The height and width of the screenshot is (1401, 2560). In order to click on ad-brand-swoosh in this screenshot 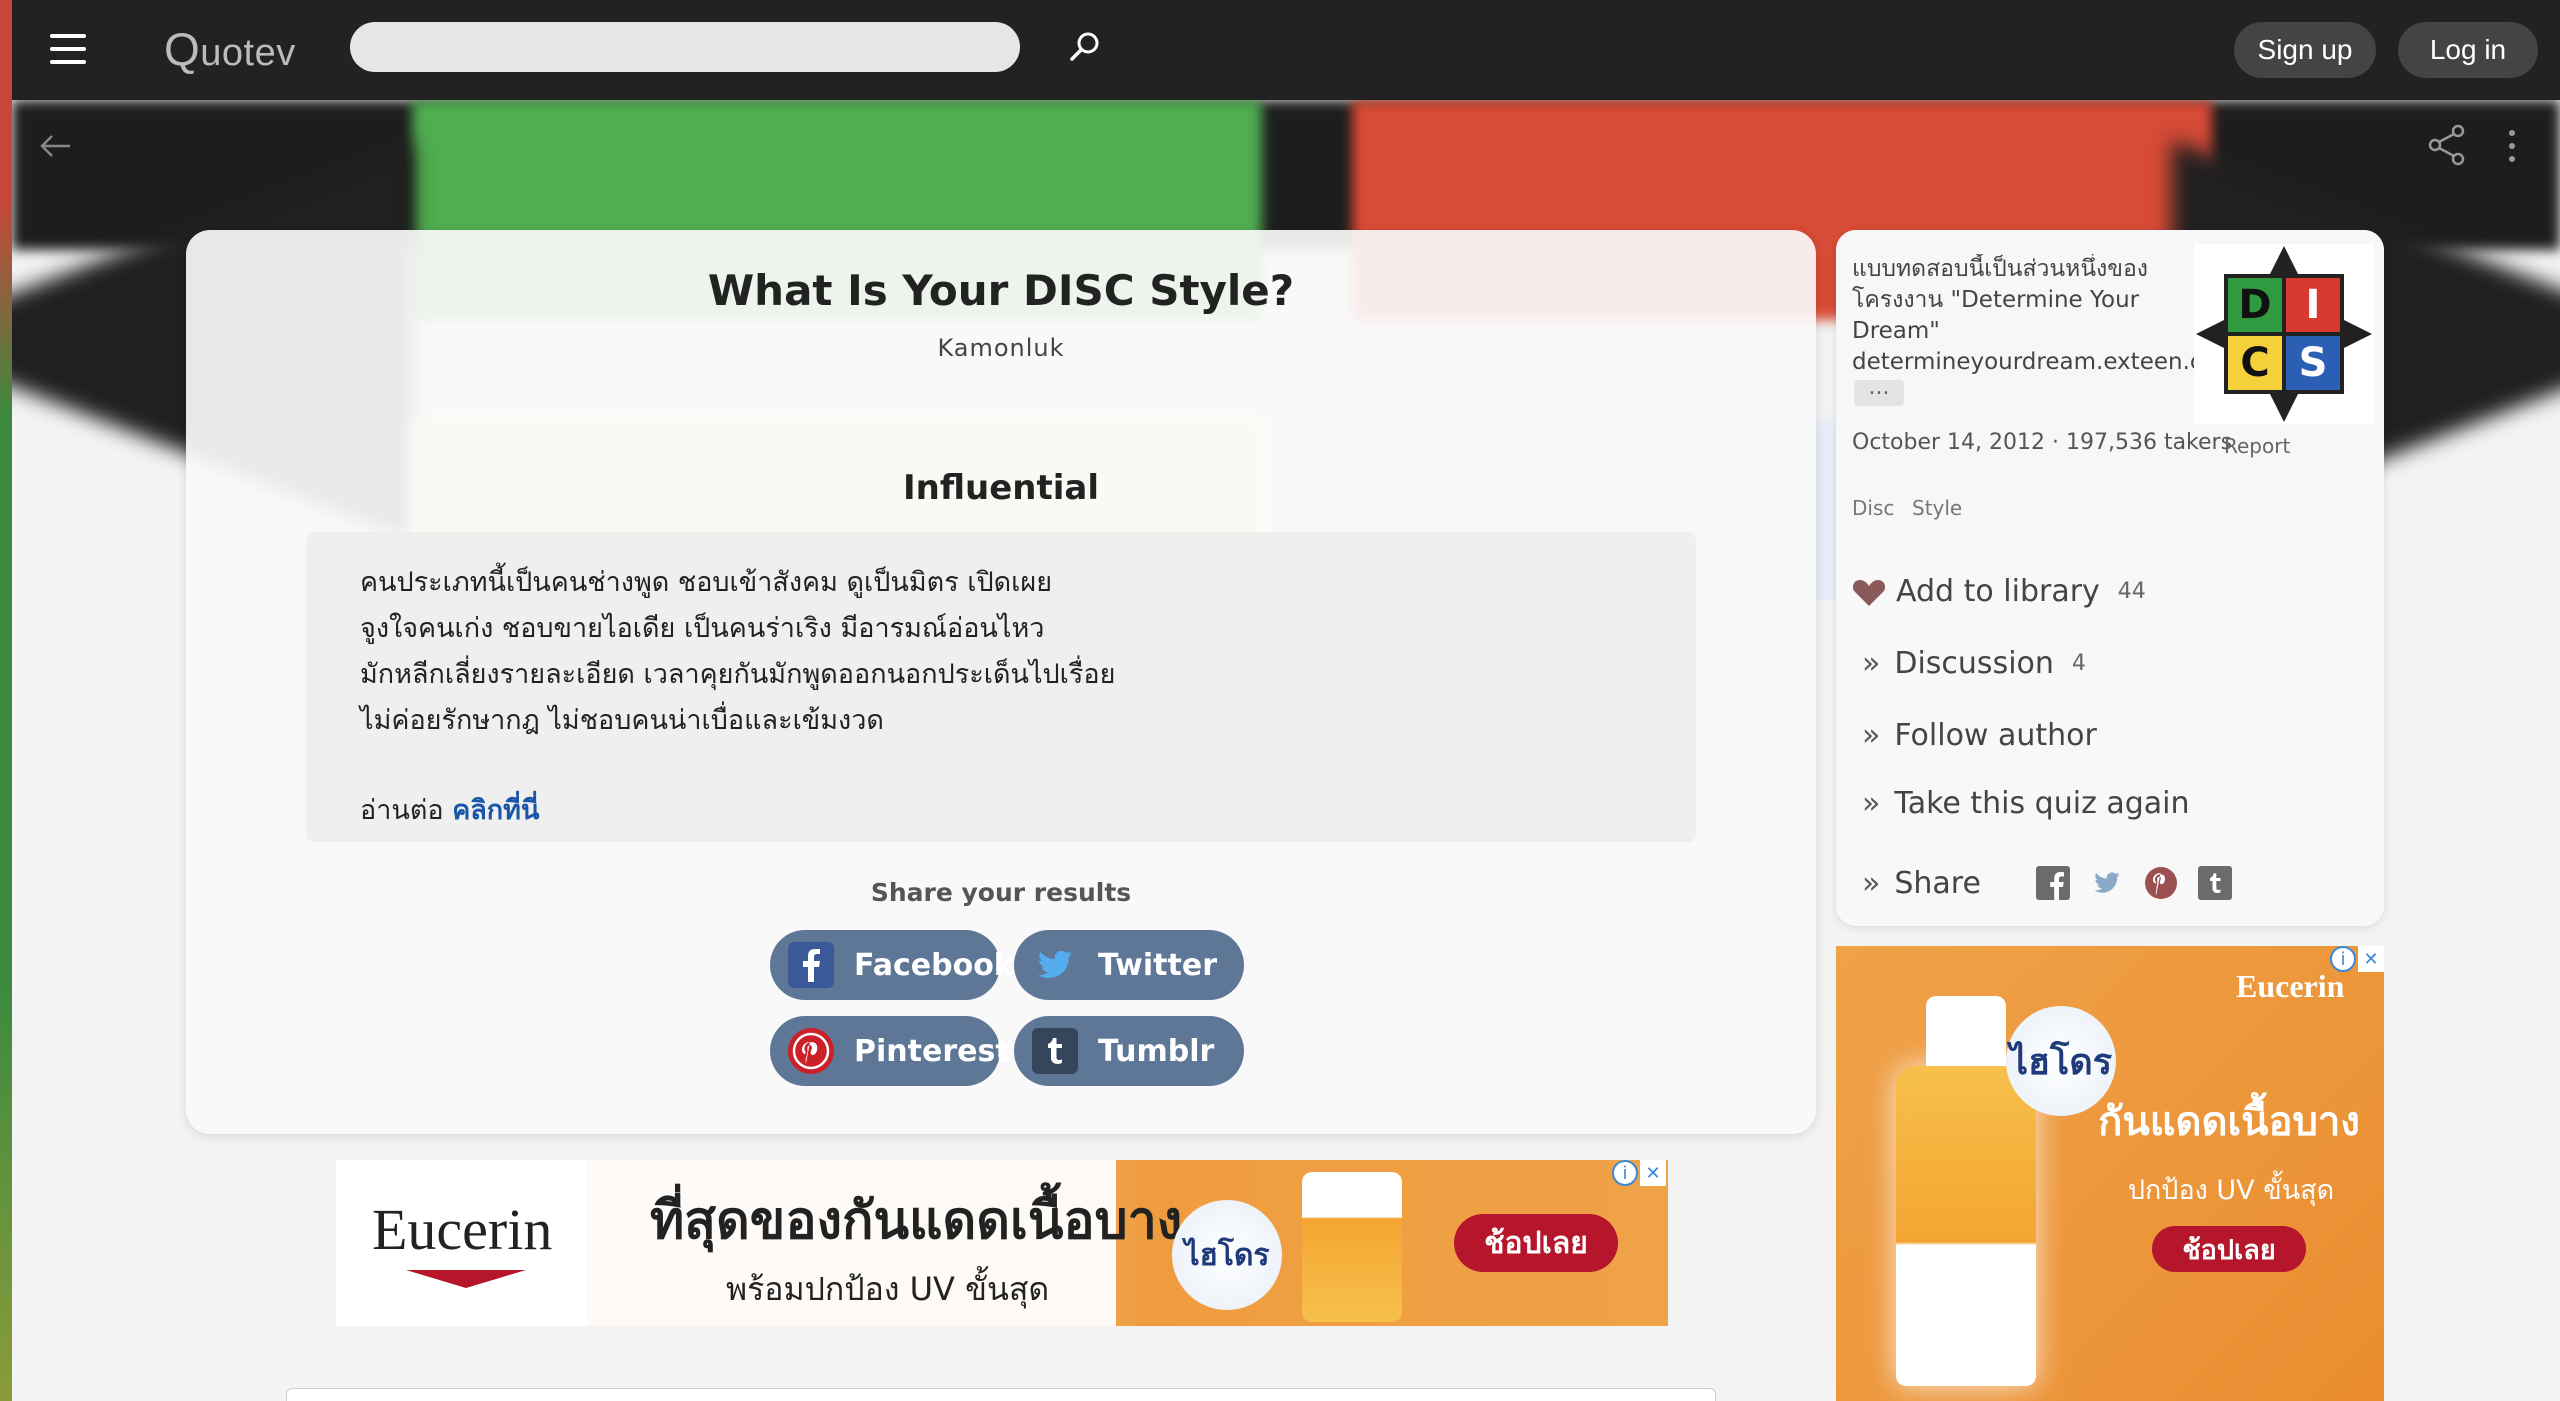, I will do `click(466, 1279)`.